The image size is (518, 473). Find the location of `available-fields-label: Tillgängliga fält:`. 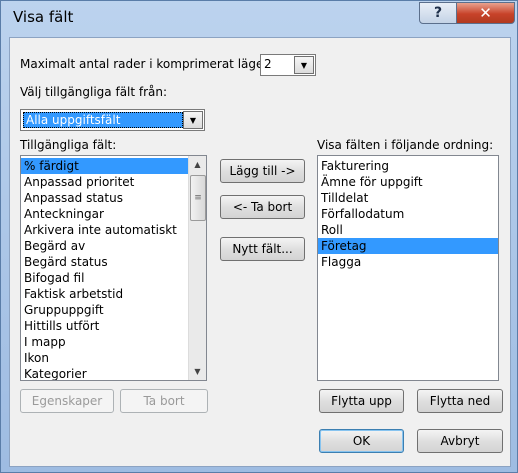

available-fields-label: Tillgängliga fält: is located at coordinates (68, 145).